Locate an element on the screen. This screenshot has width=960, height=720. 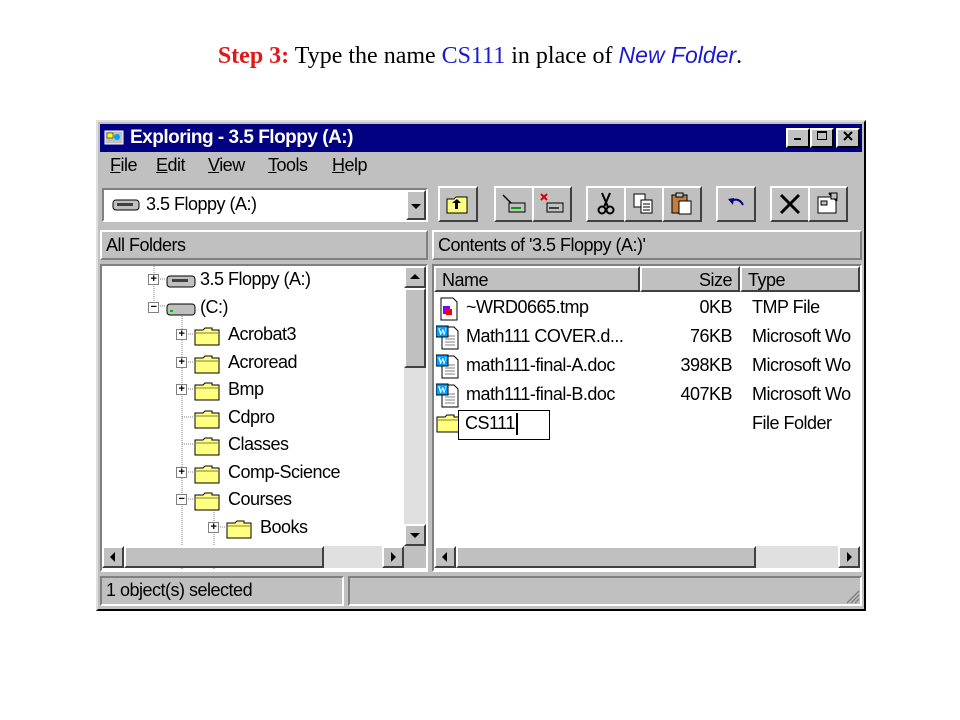
tree-item-label: Acrobat3 is located at coordinates (262, 334).